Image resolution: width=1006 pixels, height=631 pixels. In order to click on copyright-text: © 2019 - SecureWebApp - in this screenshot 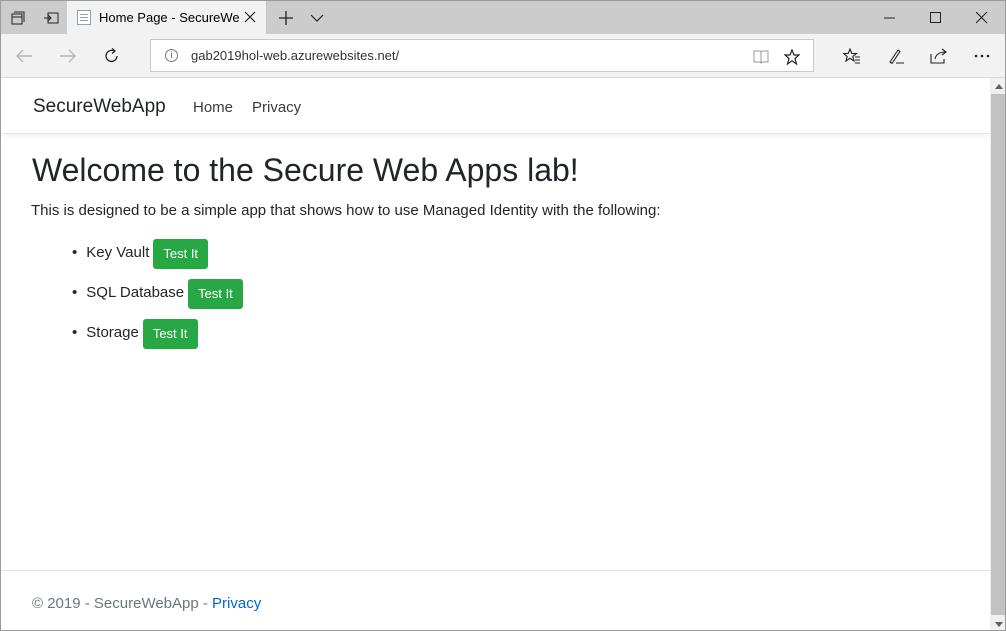, I will do `click(122, 603)`.